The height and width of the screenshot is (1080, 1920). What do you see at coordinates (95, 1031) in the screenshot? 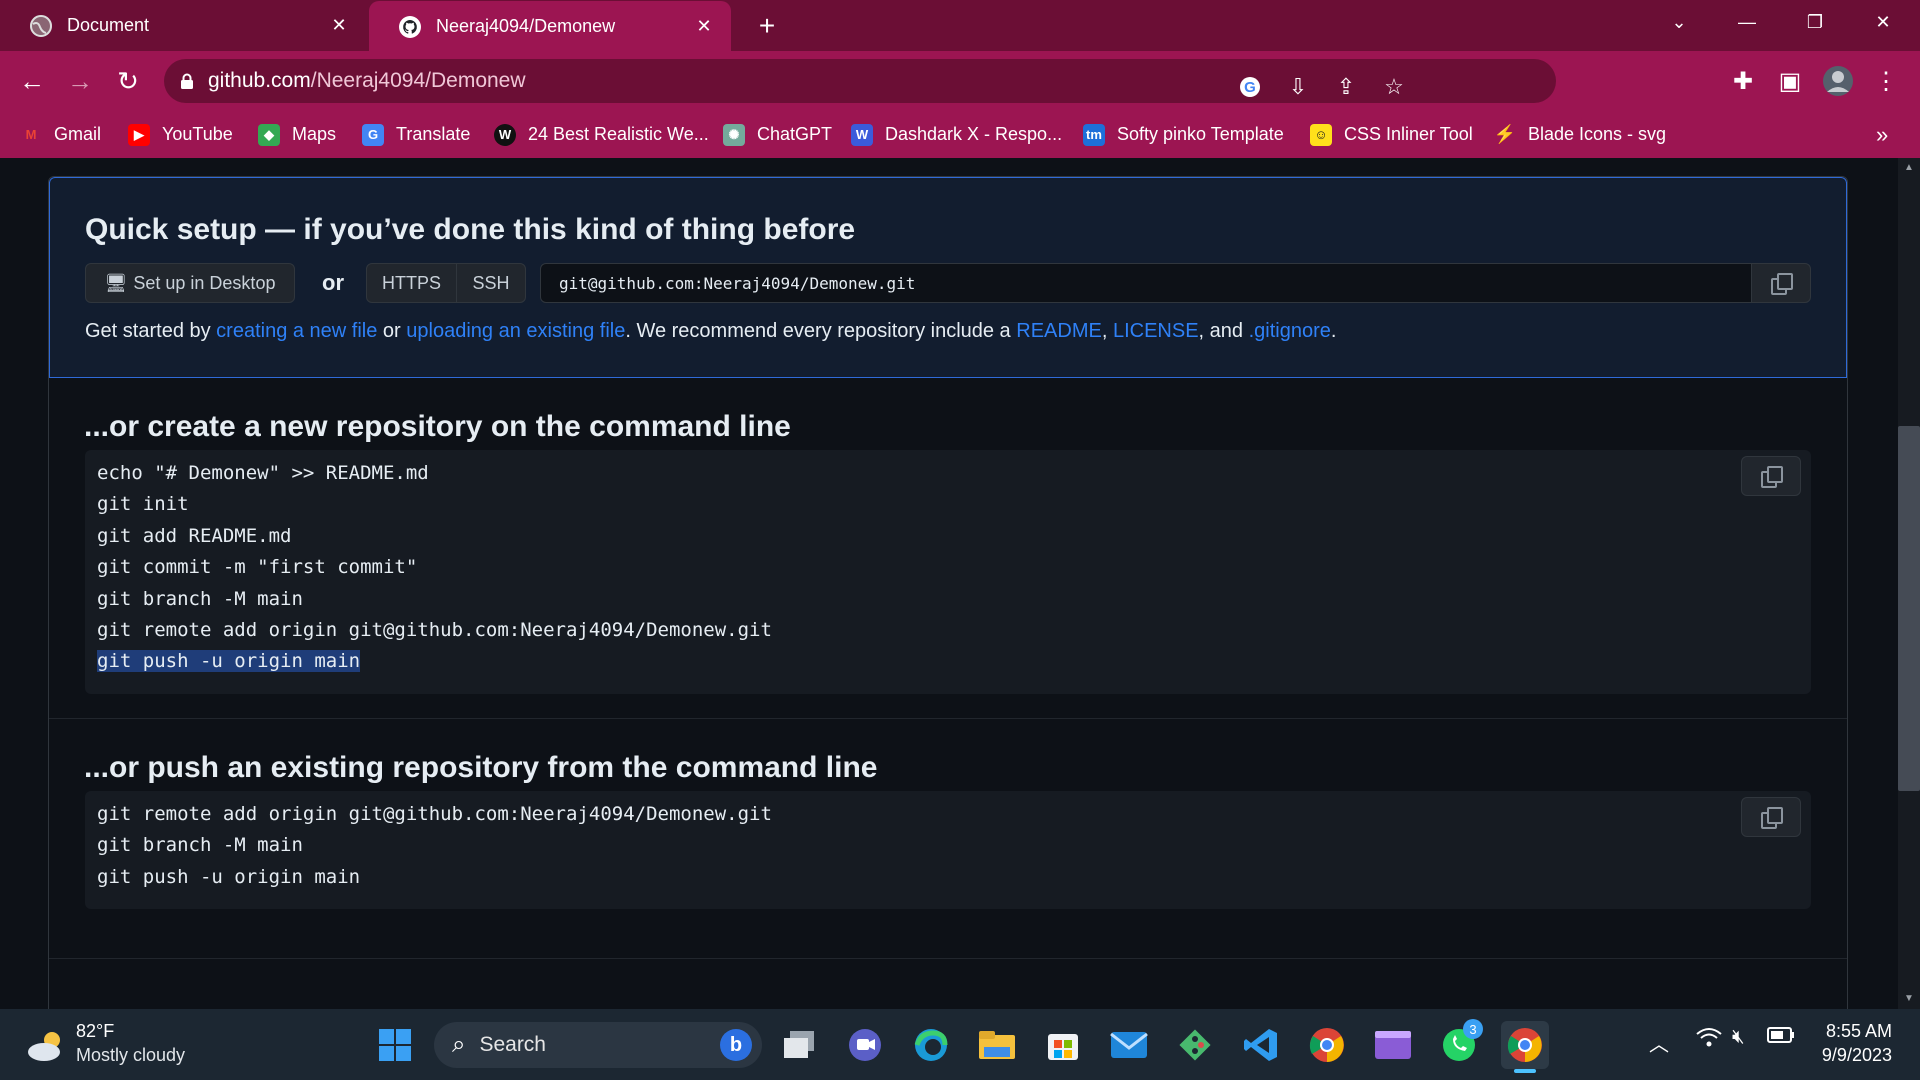
I see `weather-temperature: 82°F` at bounding box center [95, 1031].